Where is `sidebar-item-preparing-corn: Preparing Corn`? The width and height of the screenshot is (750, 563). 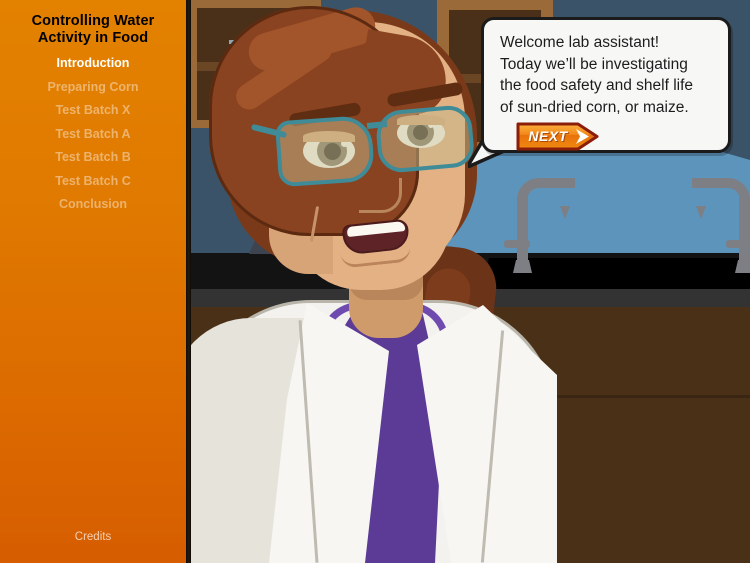
sidebar-item-preparing-corn: Preparing Corn is located at coordinates (93, 88).